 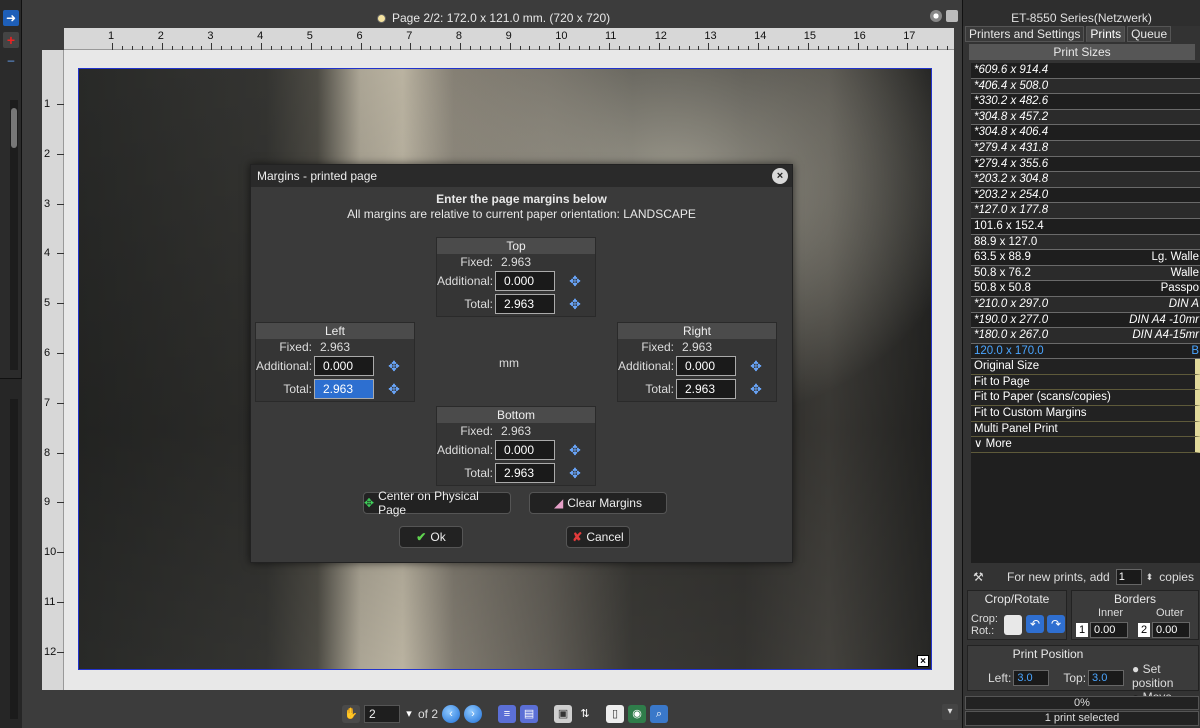 What do you see at coordinates (1085, 304) in the screenshot?
I see `print-size-item: *210.0 x 297.0 DIN A` at bounding box center [1085, 304].